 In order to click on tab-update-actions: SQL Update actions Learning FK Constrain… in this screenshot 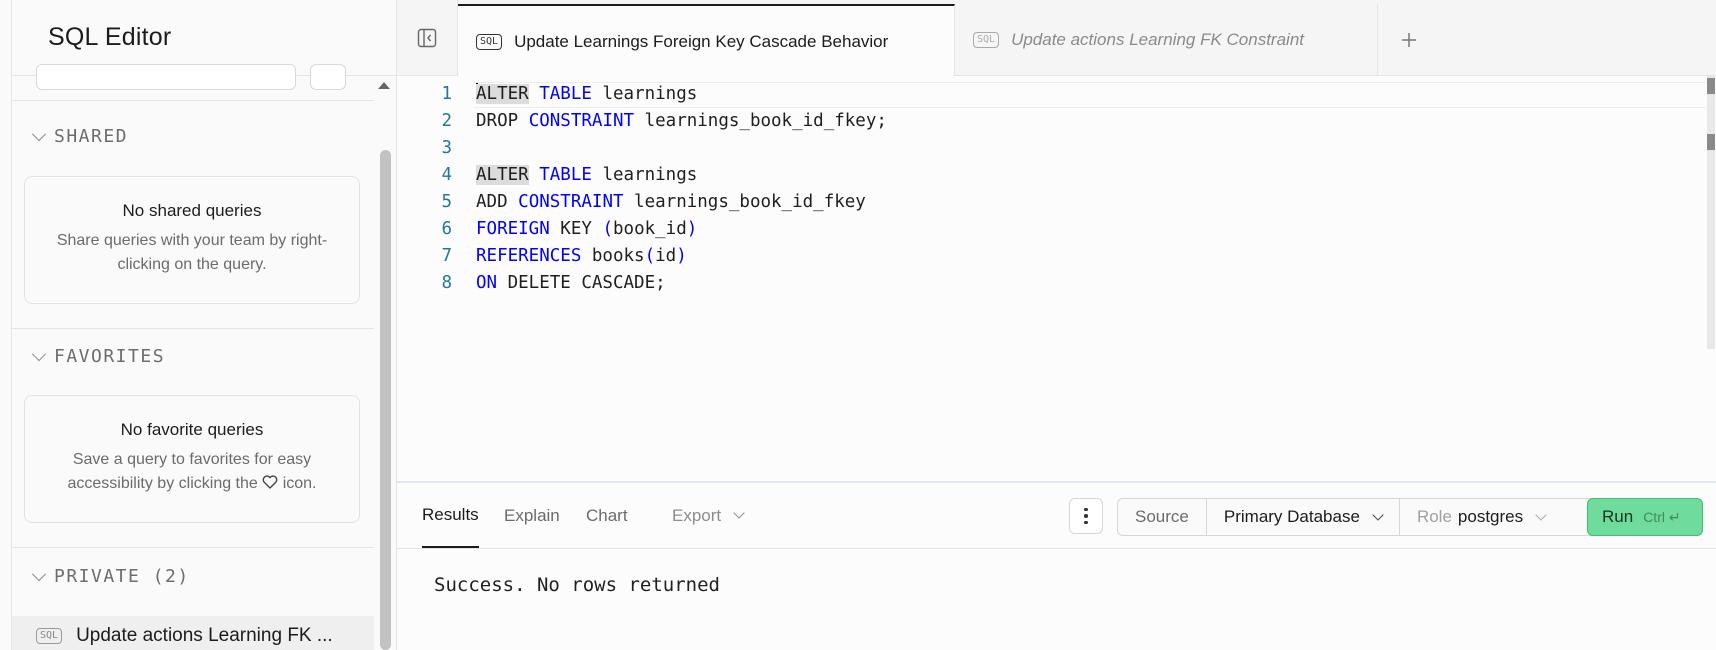, I will do `click(1166, 40)`.